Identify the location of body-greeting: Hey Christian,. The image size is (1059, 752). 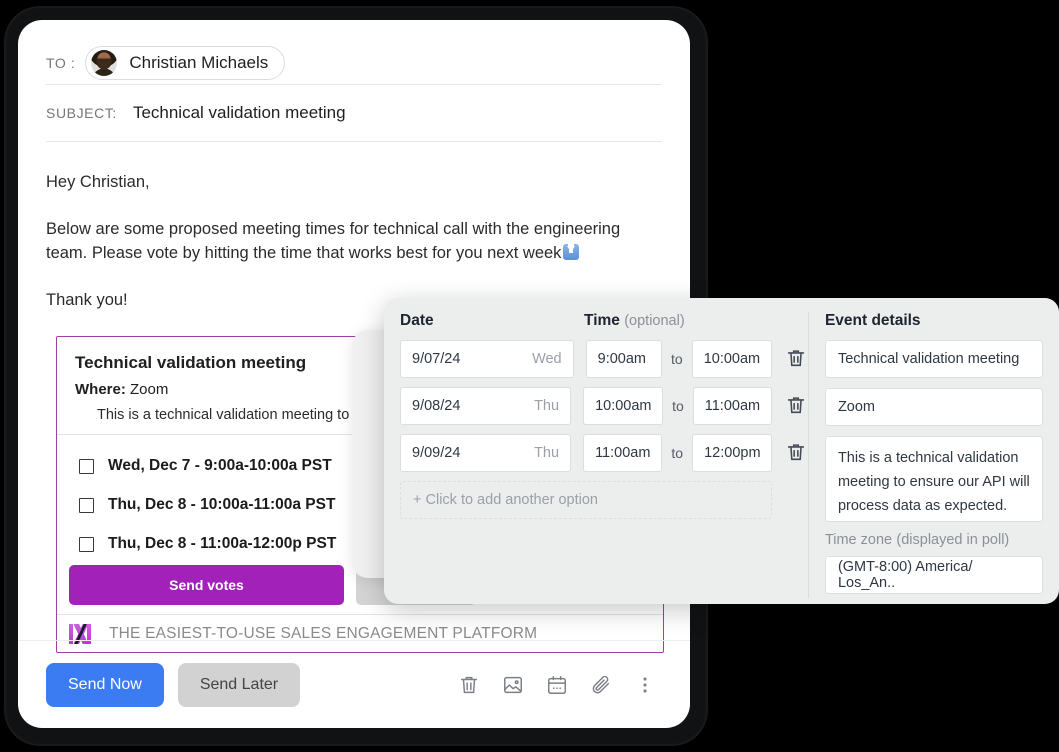
(98, 182).